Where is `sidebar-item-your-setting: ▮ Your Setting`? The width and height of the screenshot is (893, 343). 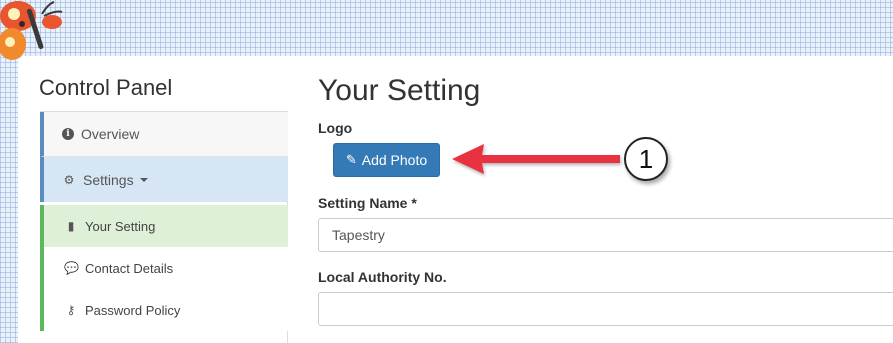
sidebar-item-your-setting: ▮ Your Setting is located at coordinates (164, 226).